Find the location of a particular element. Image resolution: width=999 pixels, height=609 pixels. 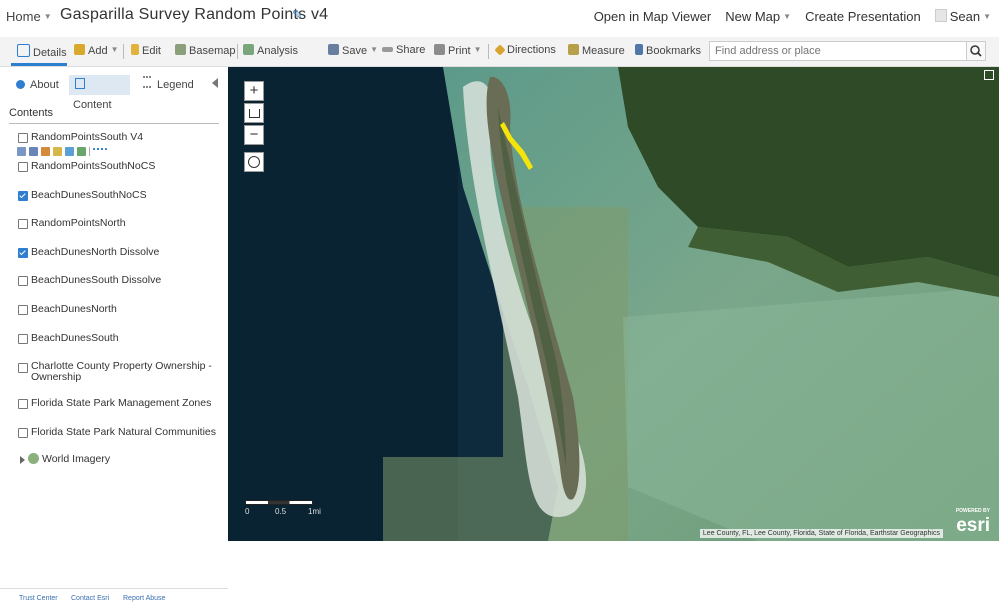

layer-label: World Imagery is located at coordinates (76, 459).